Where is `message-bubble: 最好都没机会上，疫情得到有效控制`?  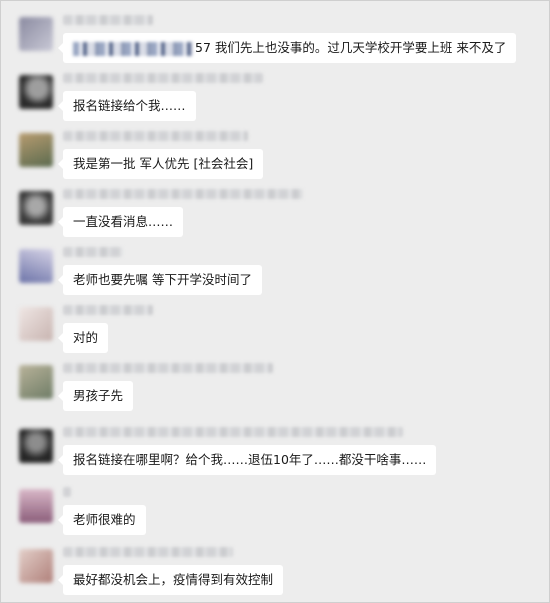 message-bubble: 最好都没机会上，疫情得到有效控制 is located at coordinates (171, 580).